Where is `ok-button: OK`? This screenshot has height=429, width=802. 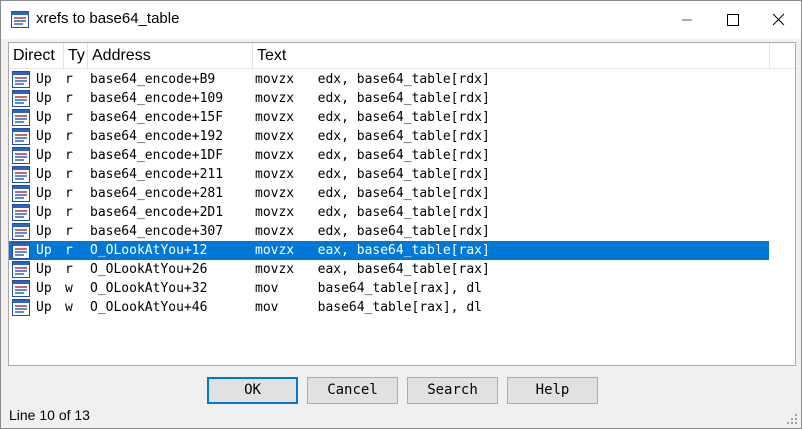
ok-button: OK is located at coordinates (252, 390).